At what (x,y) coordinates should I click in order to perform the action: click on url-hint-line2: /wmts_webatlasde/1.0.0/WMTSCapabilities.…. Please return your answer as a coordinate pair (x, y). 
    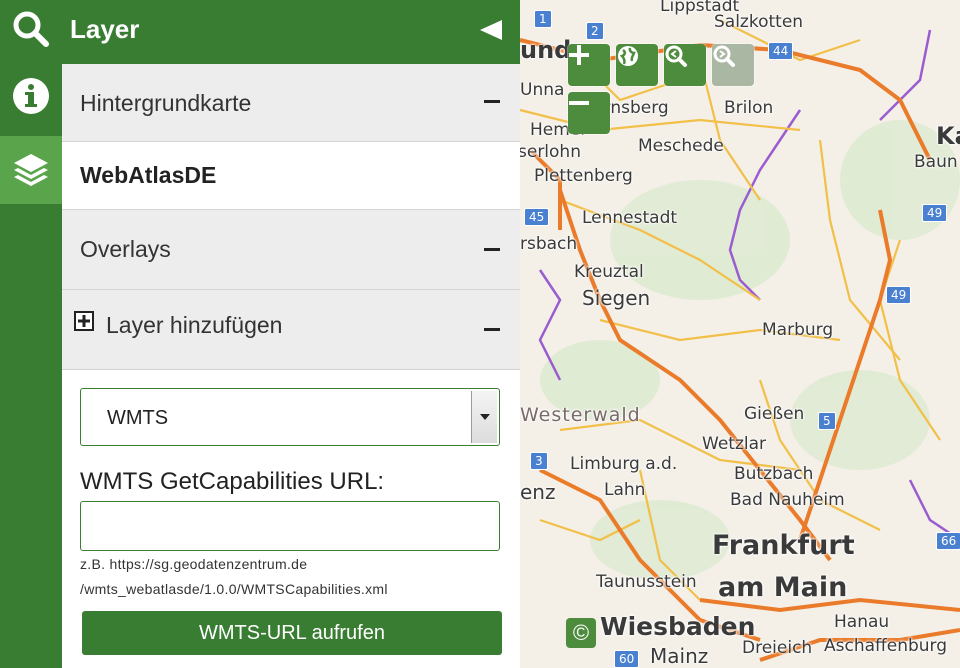
    Looking at the image, I should click on (234, 589).